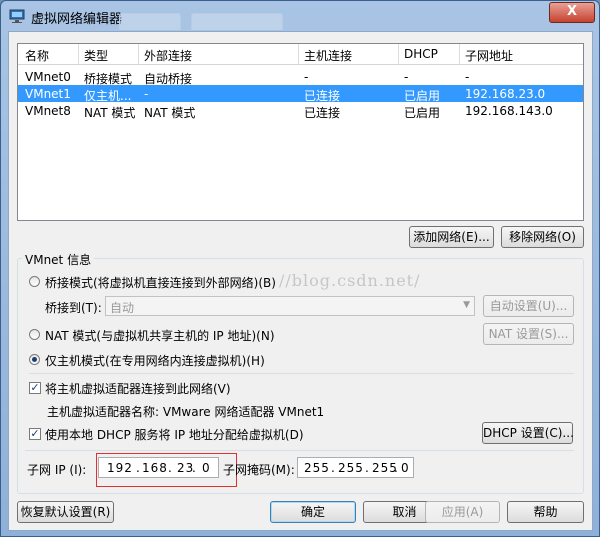 The image size is (600, 537). I want to click on column-header-dhcp: DHCP, so click(421, 54).